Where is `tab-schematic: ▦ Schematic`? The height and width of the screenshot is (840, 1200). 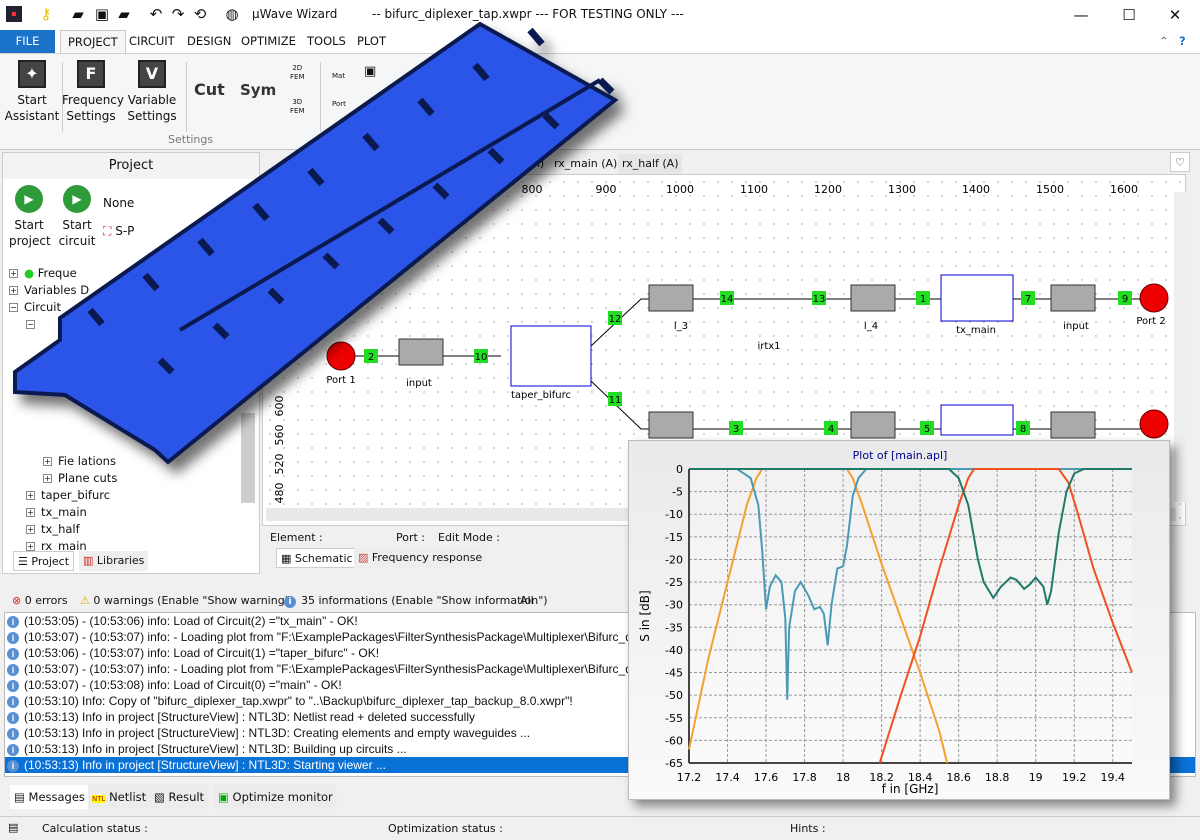
tab-schematic: ▦ Schematic is located at coordinates (317, 558).